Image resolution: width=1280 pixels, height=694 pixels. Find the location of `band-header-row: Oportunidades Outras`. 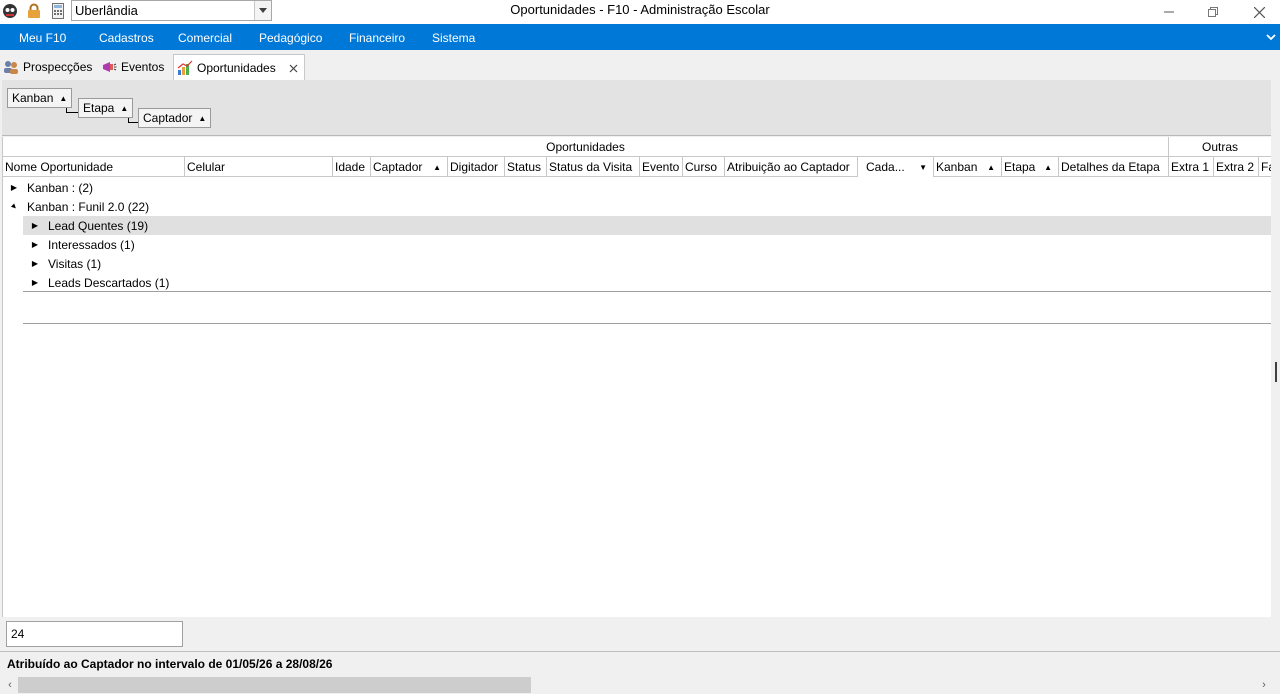

band-header-row: Oportunidades Outras is located at coordinates (637, 147).